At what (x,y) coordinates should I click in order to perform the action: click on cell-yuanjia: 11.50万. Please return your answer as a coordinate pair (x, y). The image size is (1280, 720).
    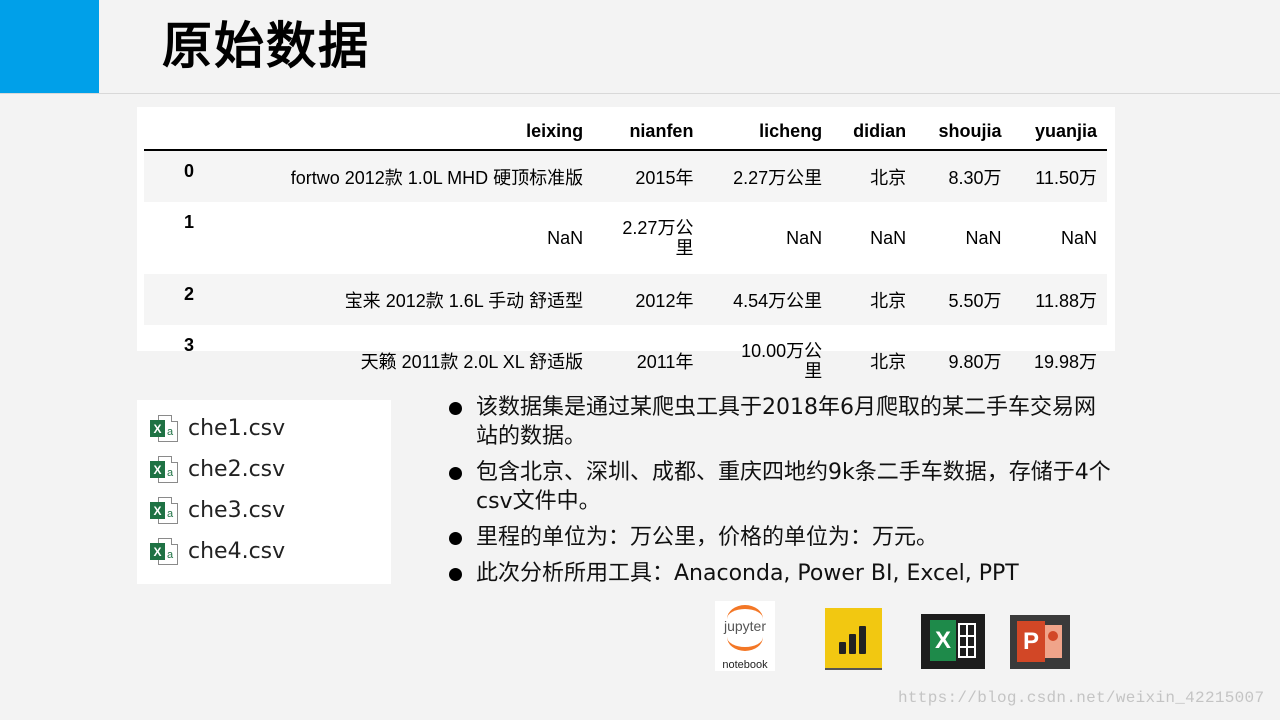
    Looking at the image, I should click on (1066, 177).